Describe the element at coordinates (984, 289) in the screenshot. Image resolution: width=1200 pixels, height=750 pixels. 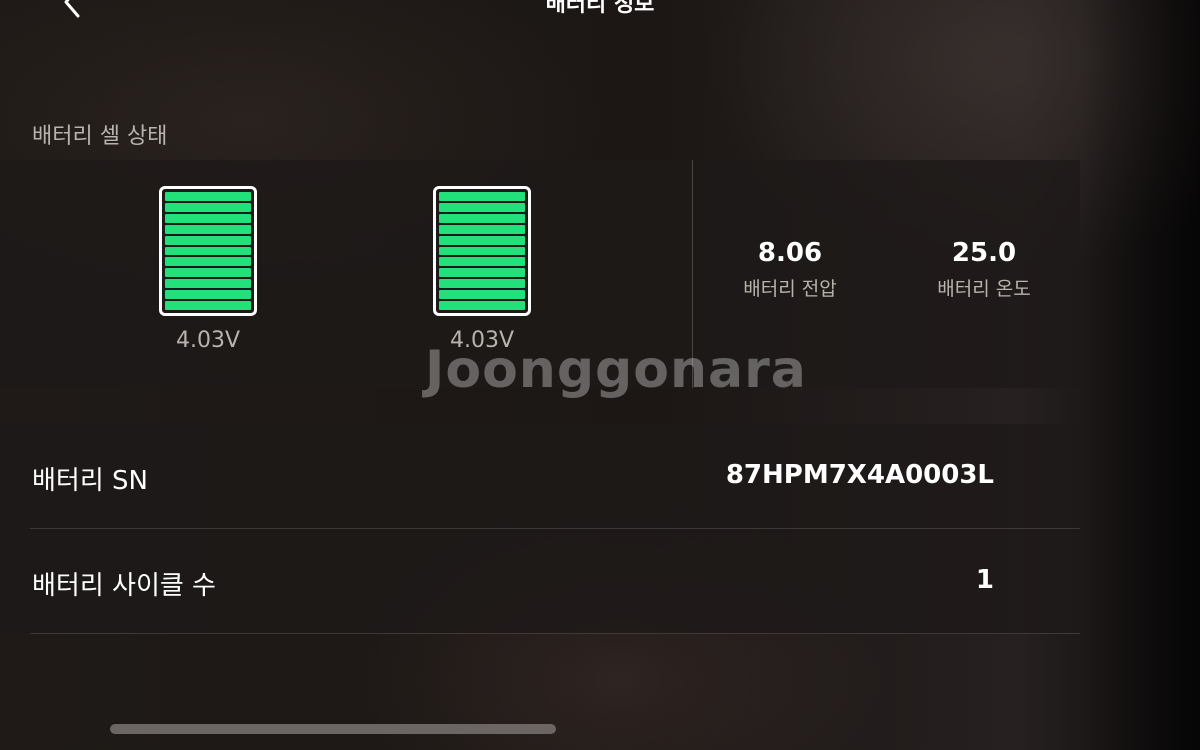
I see `battery-temperature-label: 배터리 온도` at that location.